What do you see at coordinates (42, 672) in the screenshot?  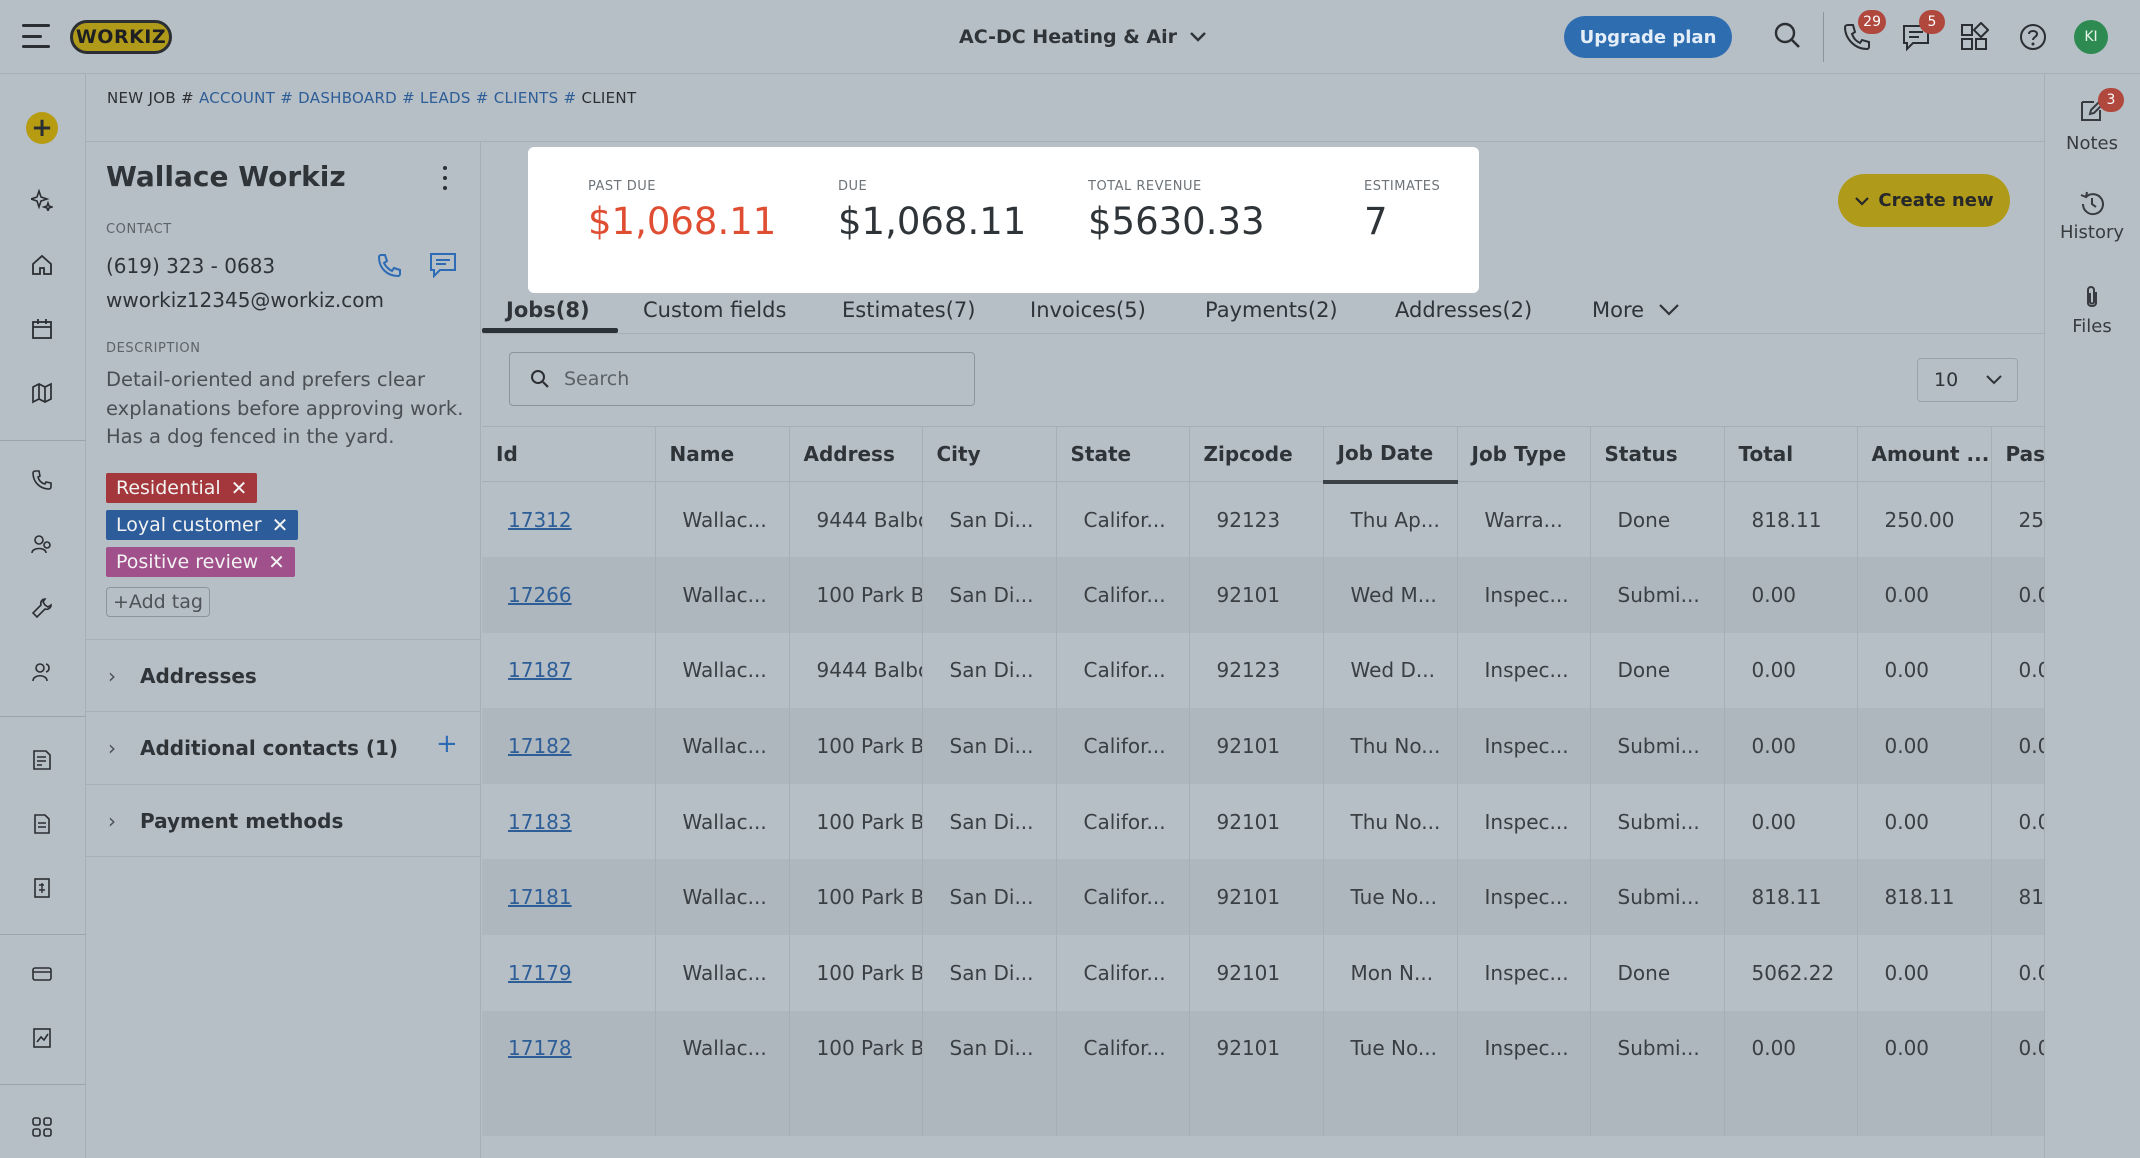 I see `clients-icon` at bounding box center [42, 672].